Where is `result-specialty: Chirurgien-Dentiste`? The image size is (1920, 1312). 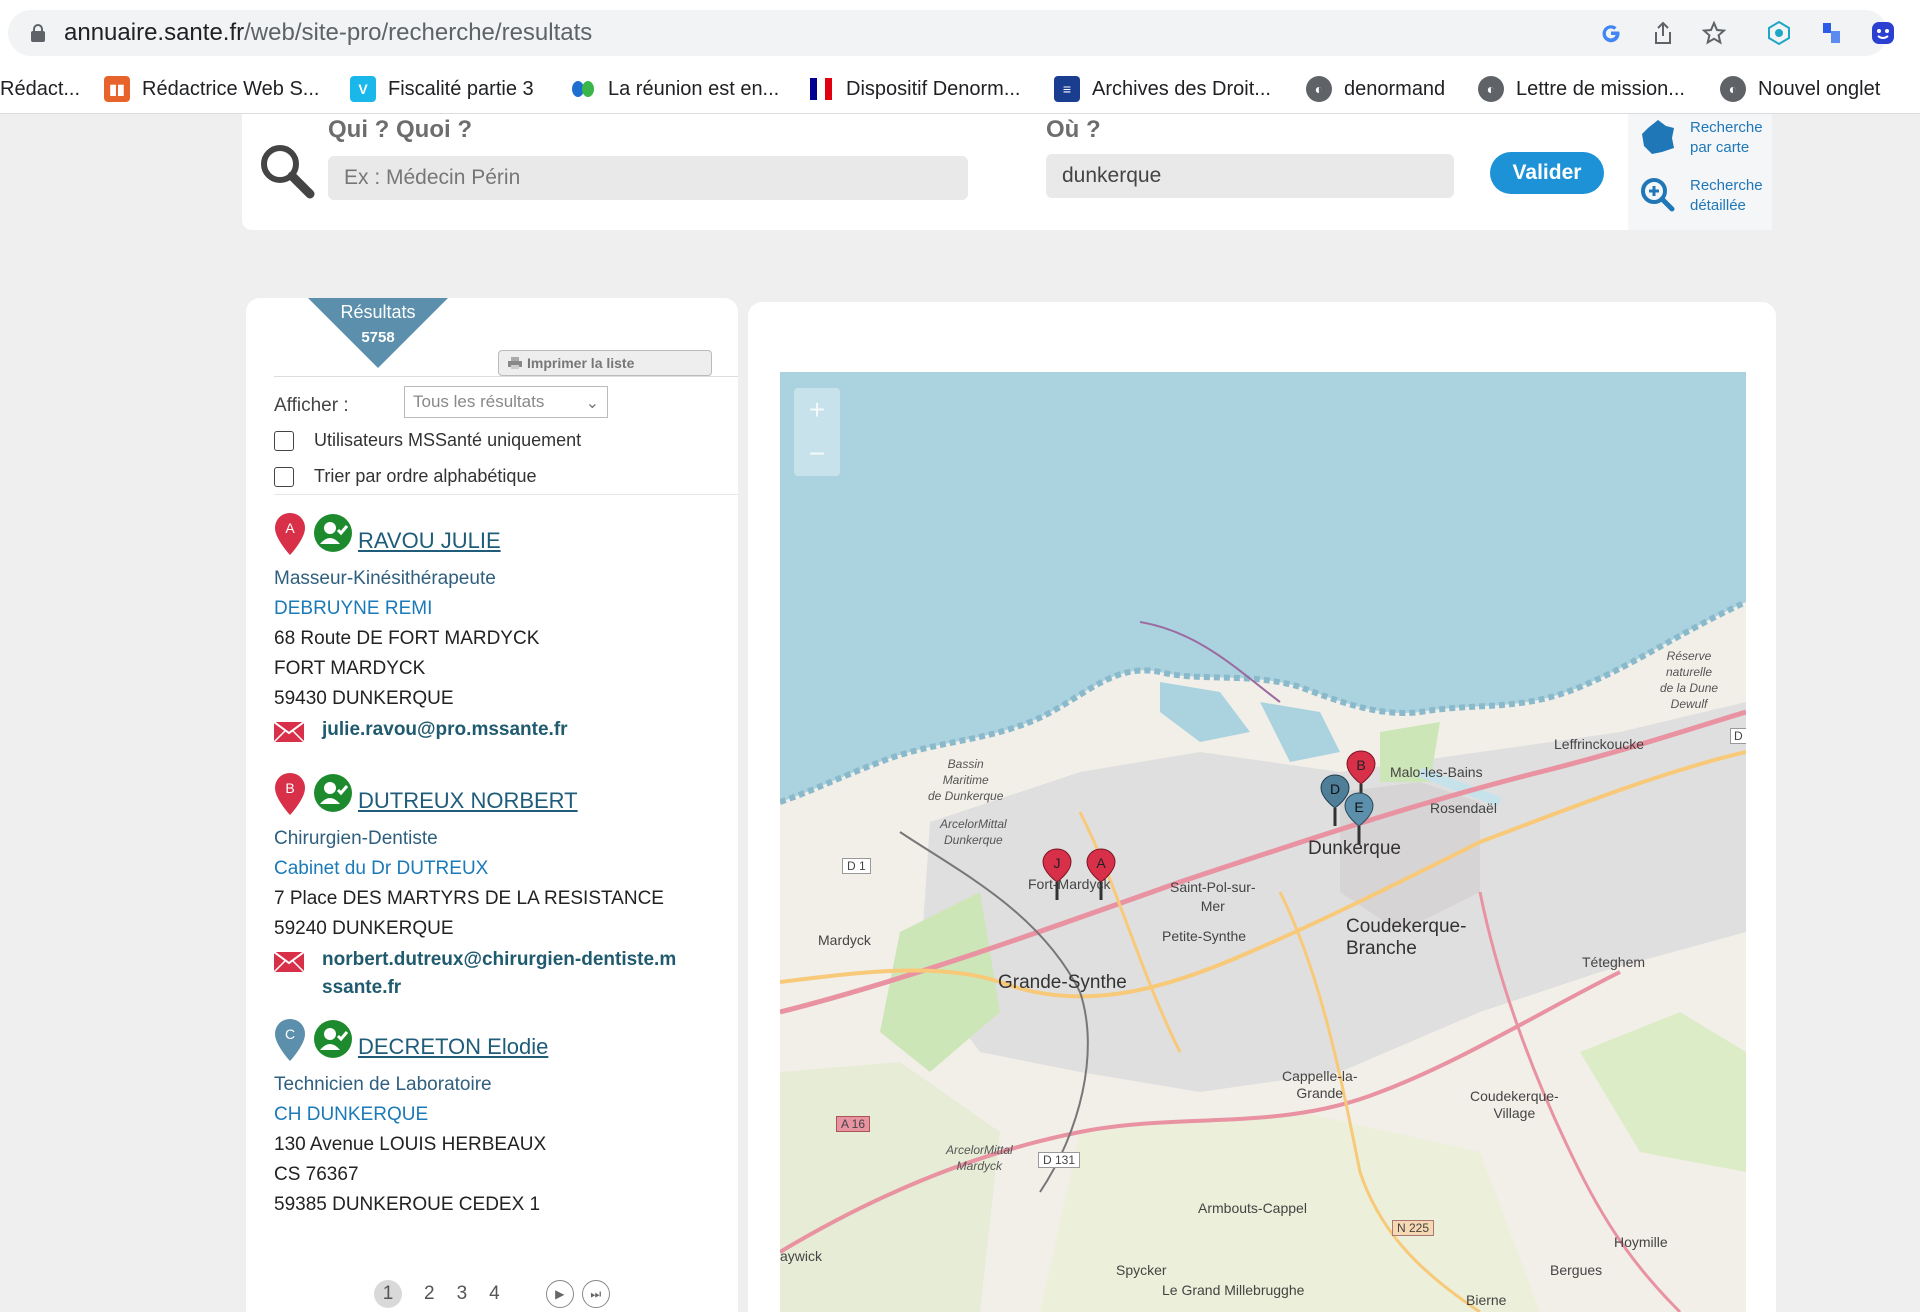 result-specialty: Chirurgien-Dentiste is located at coordinates (356, 838).